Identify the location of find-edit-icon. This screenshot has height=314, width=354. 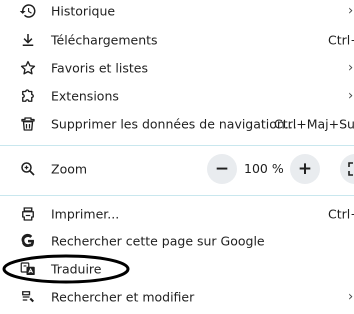
(28, 297).